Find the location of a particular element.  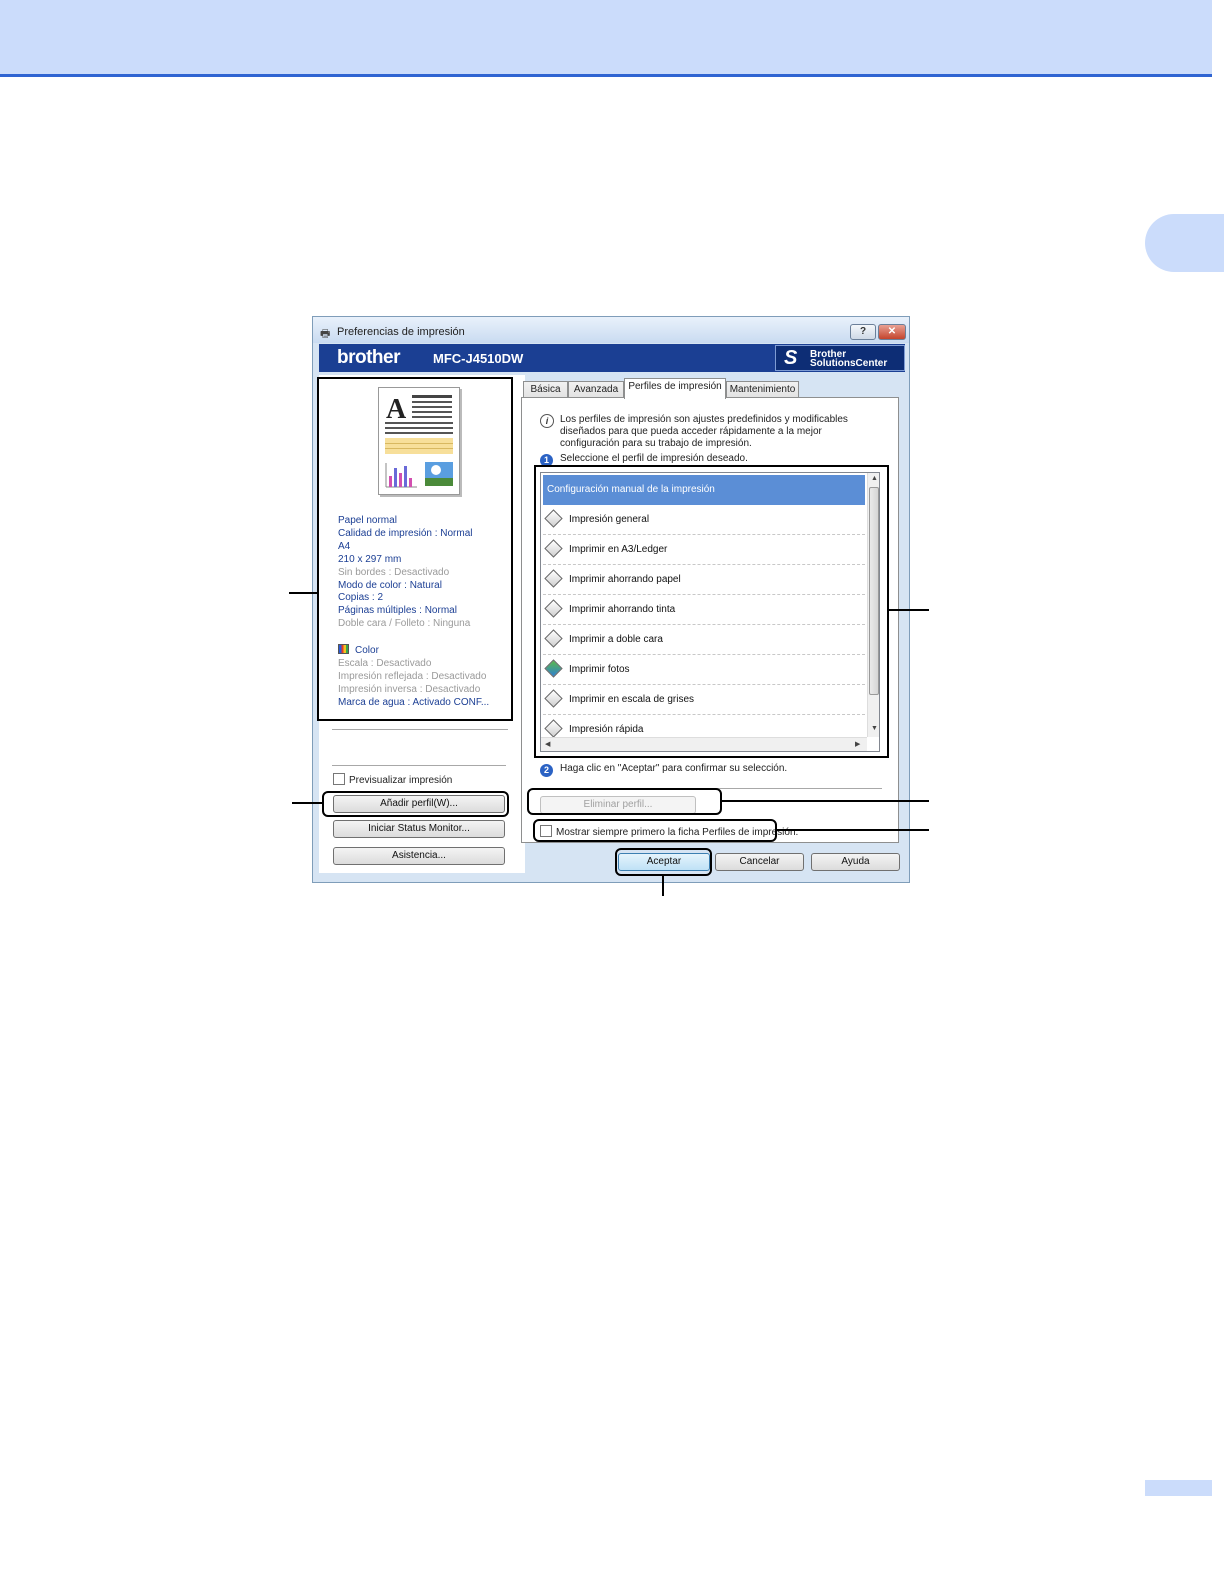

callout-profile-list is located at coordinates (711, 611).